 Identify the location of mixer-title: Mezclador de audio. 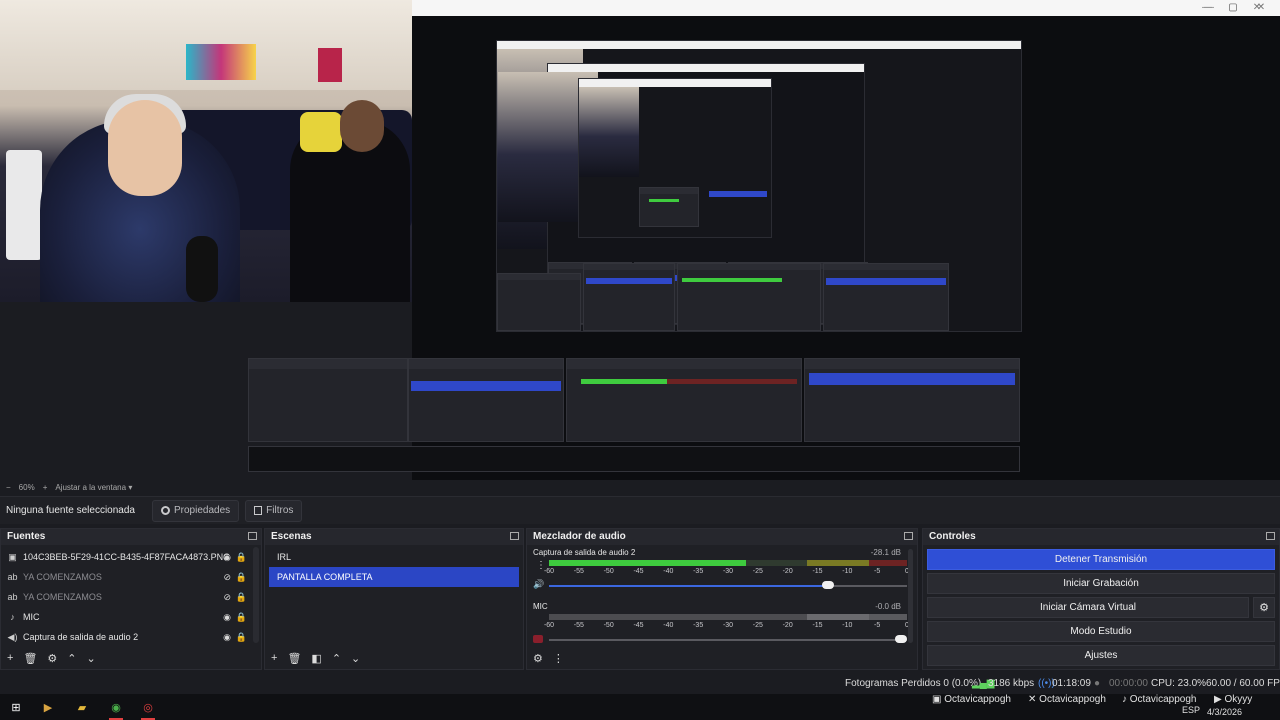
(722, 537).